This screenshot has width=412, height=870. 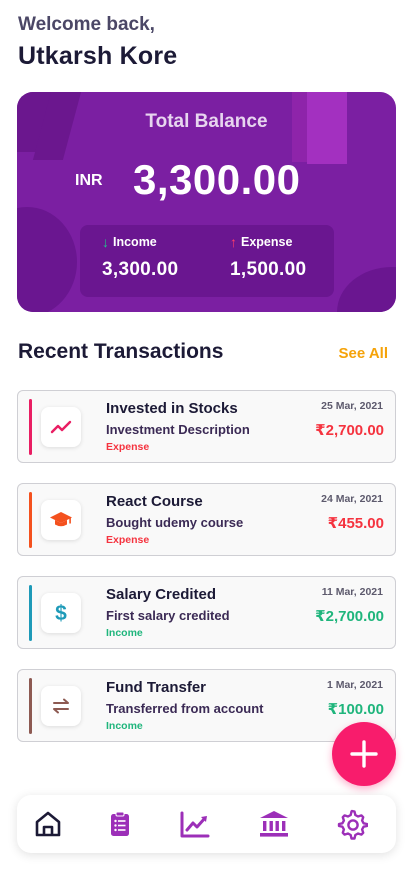 I want to click on transaction-amount: ₹455.00, so click(x=355, y=523).